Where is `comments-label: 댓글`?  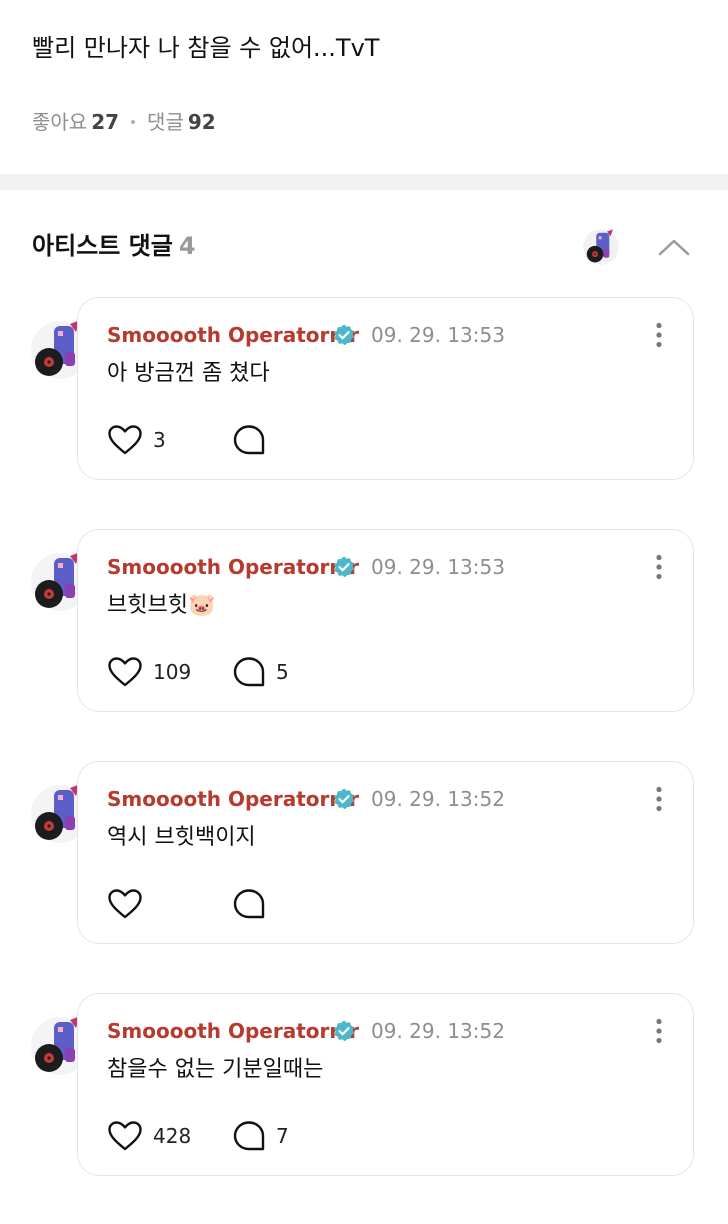 comments-label: 댓글 is located at coordinates (165, 122).